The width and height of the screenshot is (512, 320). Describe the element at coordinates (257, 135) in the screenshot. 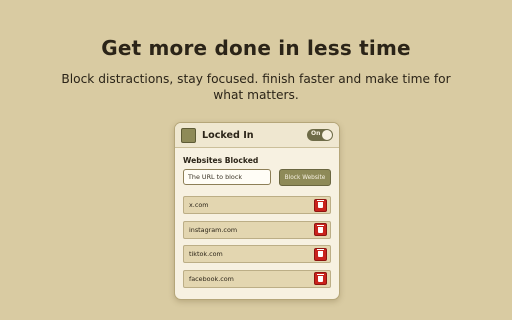

I see `popup-header: Locked In On` at that location.